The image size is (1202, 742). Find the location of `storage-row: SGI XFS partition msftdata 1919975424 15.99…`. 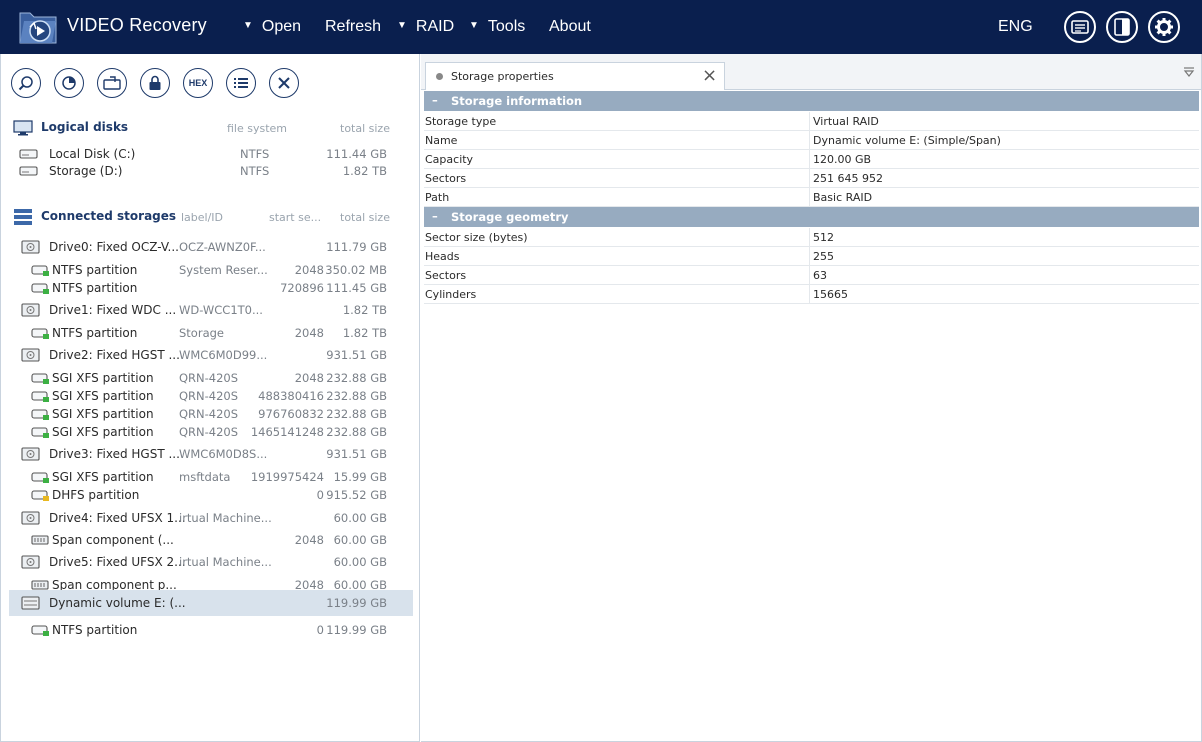

storage-row: SGI XFS partition msftdata 1919975424 15.99… is located at coordinates (211, 477).